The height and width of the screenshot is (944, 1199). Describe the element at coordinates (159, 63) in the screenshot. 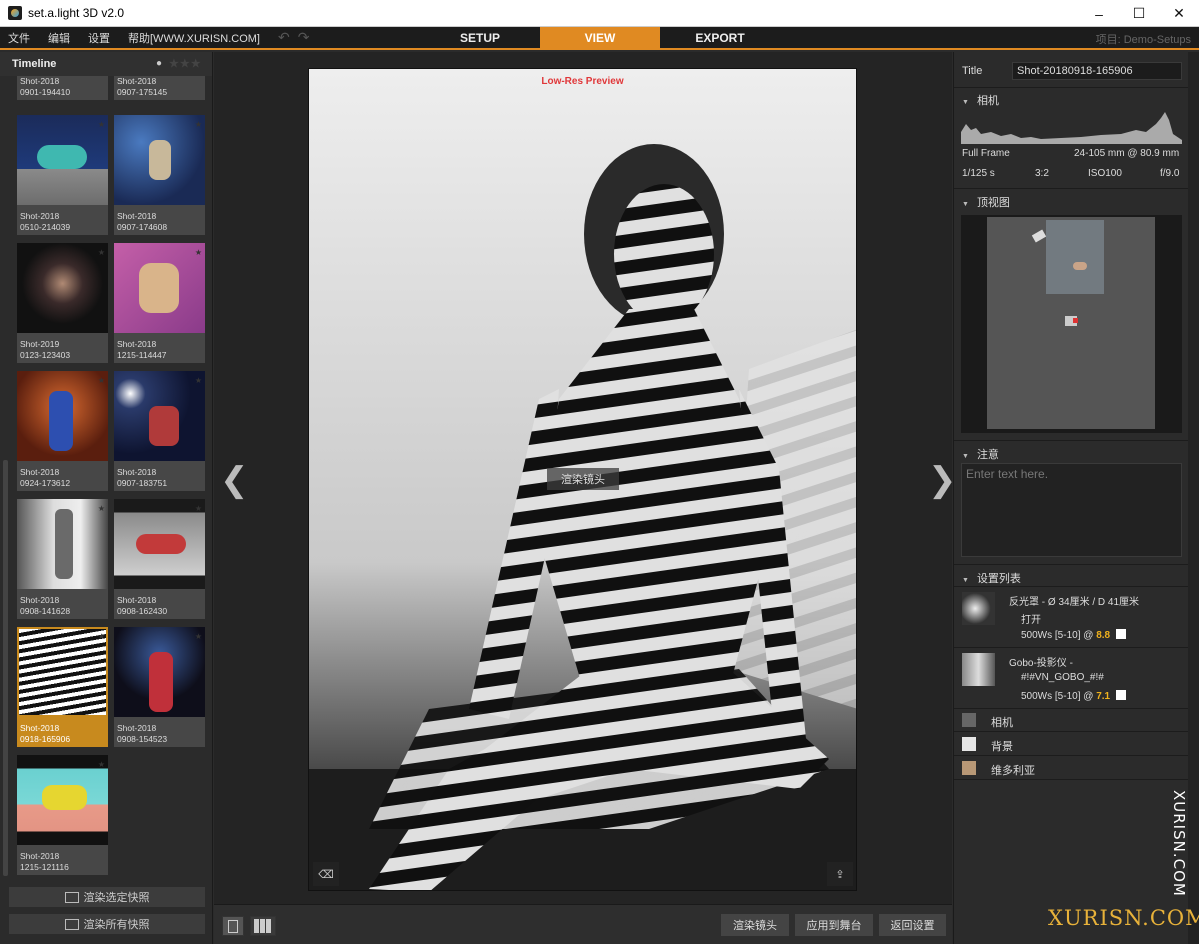

I see `eye-icon: ●` at that location.